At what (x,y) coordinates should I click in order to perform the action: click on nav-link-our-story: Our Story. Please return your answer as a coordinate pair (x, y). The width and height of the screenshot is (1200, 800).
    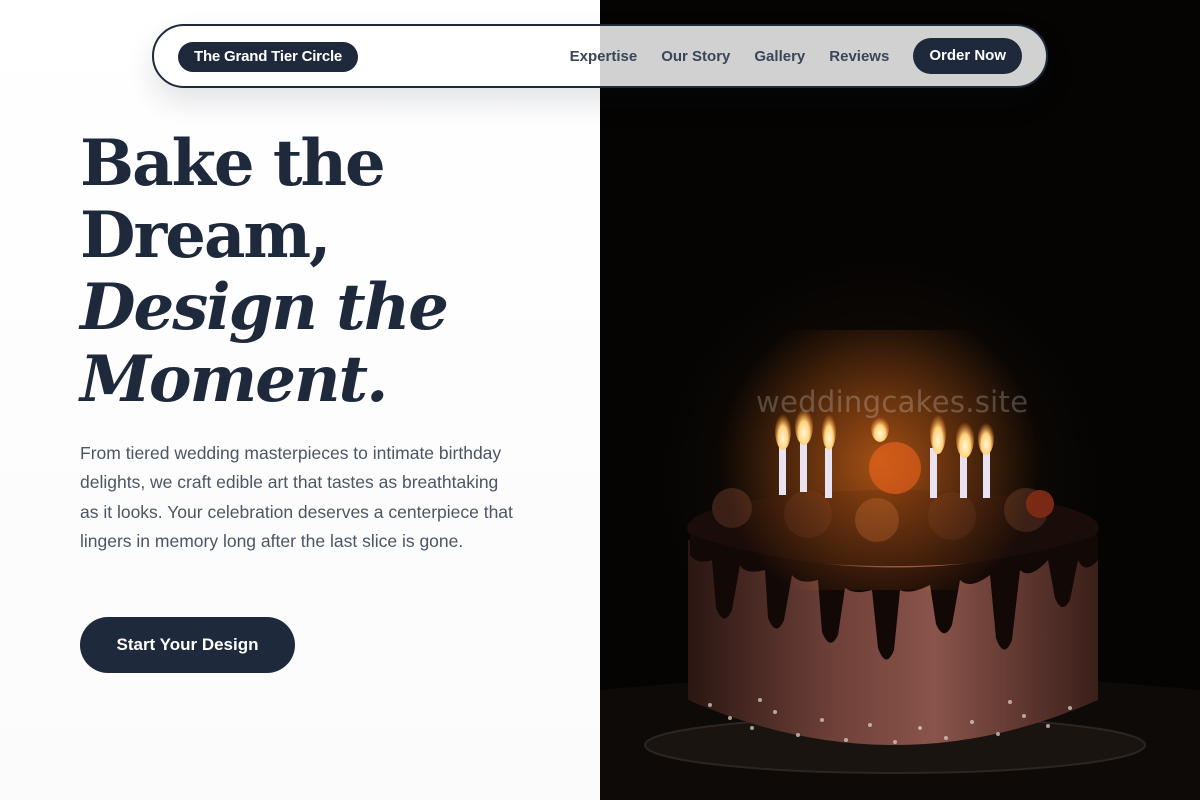
    Looking at the image, I should click on (695, 56).